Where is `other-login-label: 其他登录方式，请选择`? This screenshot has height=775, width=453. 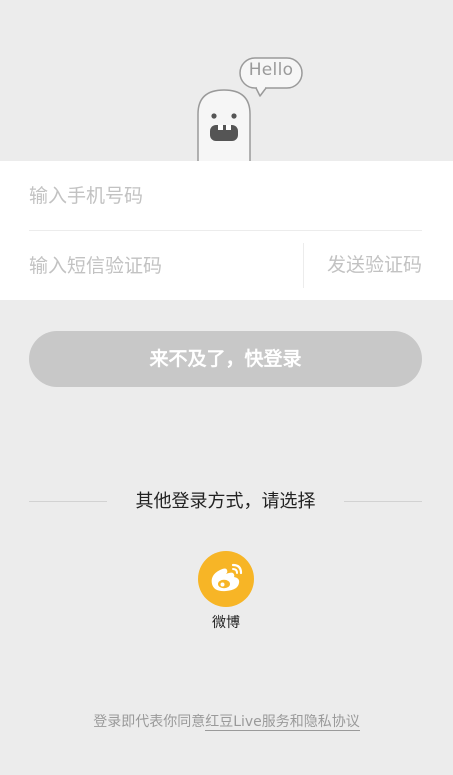
other-login-label: 其他登录方式，请选择 is located at coordinates (225, 501).